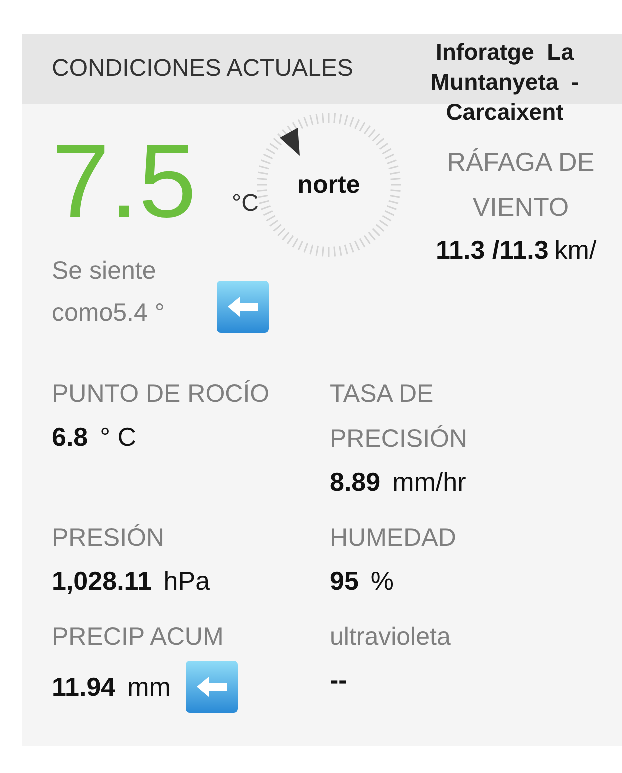 This screenshot has width=622, height=773. Describe the element at coordinates (339, 680) in the screenshot. I see `reading-value: --` at that location.